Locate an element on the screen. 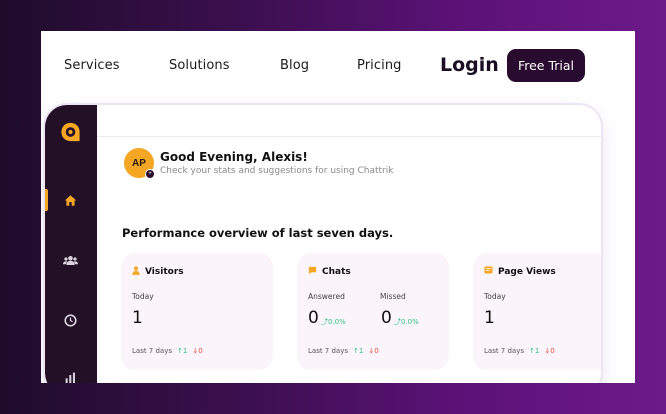 The image size is (666, 414). home-icon is located at coordinates (70, 200).